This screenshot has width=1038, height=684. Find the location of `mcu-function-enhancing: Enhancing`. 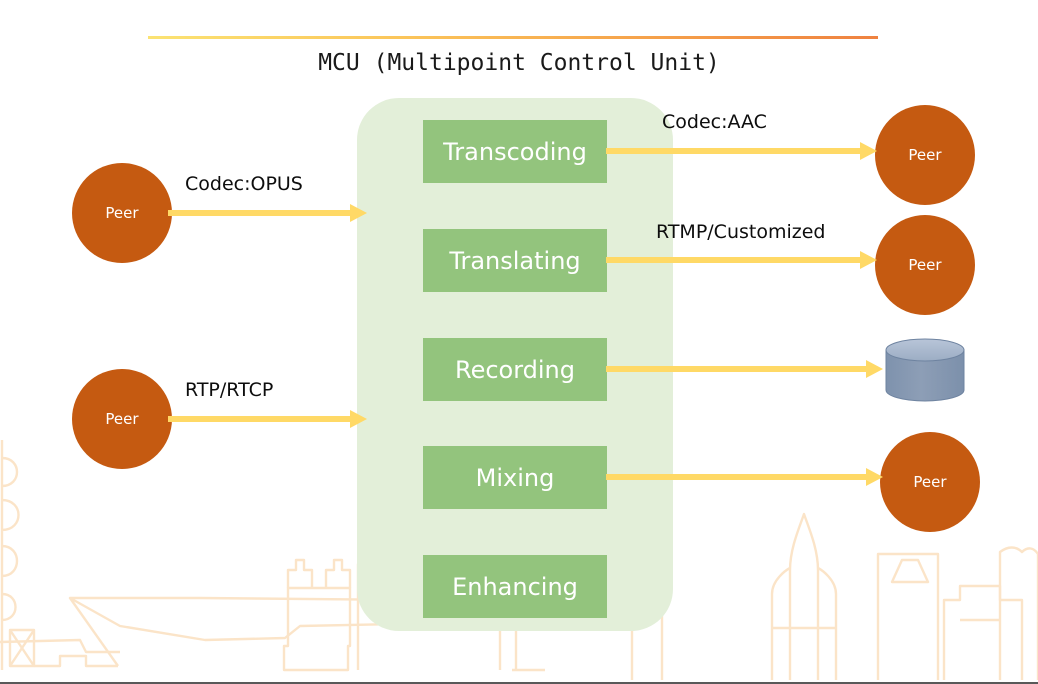

mcu-function-enhancing: Enhancing is located at coordinates (515, 586).